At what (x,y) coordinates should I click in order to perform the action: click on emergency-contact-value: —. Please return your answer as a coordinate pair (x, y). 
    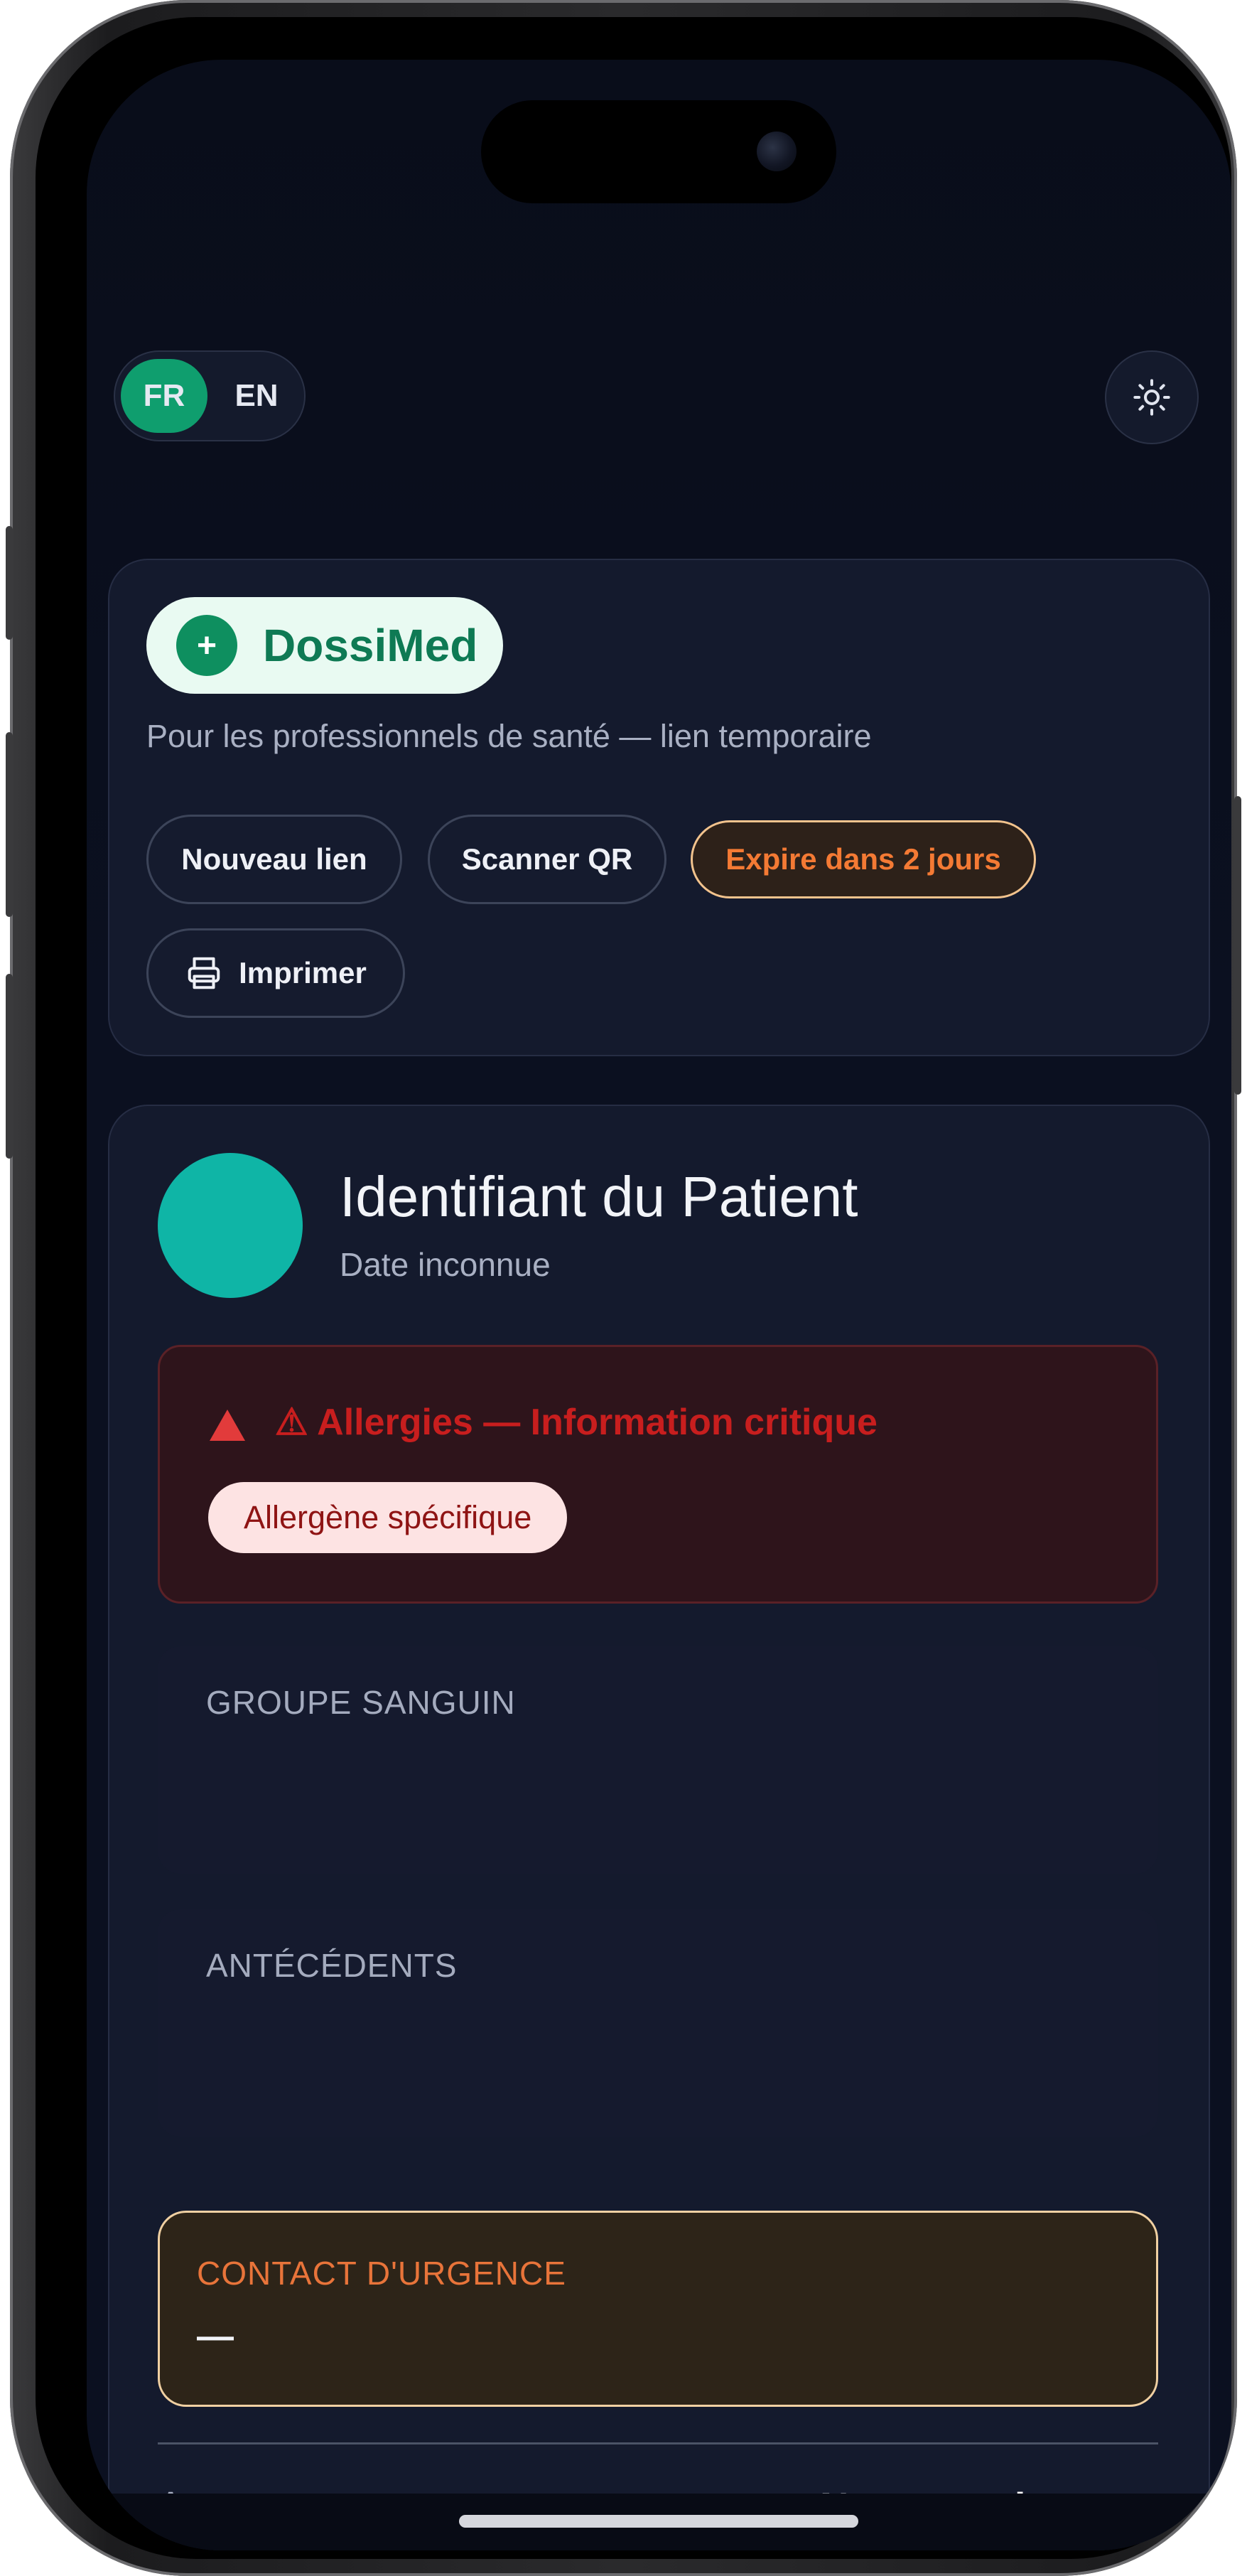
    Looking at the image, I should click on (215, 2336).